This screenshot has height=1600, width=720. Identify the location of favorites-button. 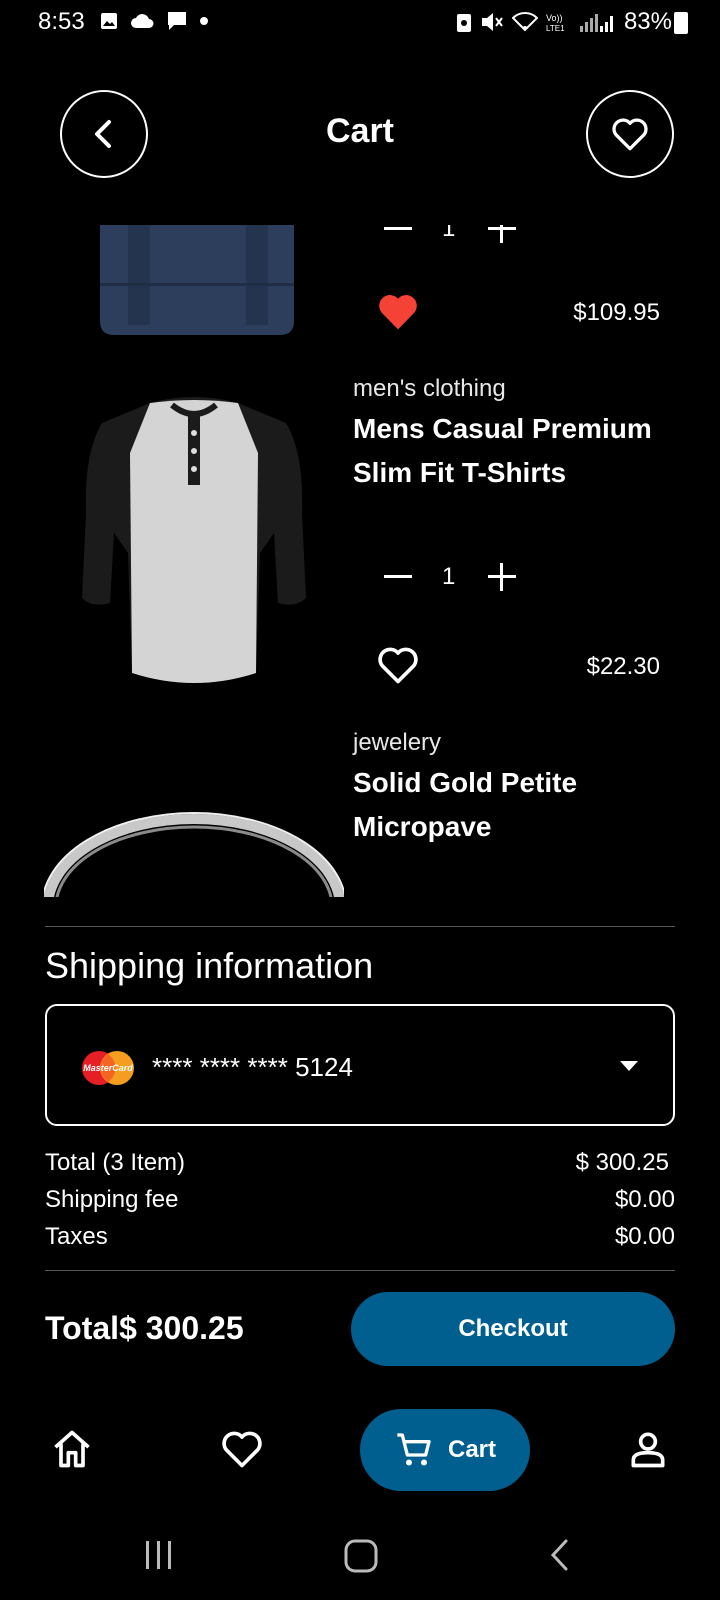
(630, 134).